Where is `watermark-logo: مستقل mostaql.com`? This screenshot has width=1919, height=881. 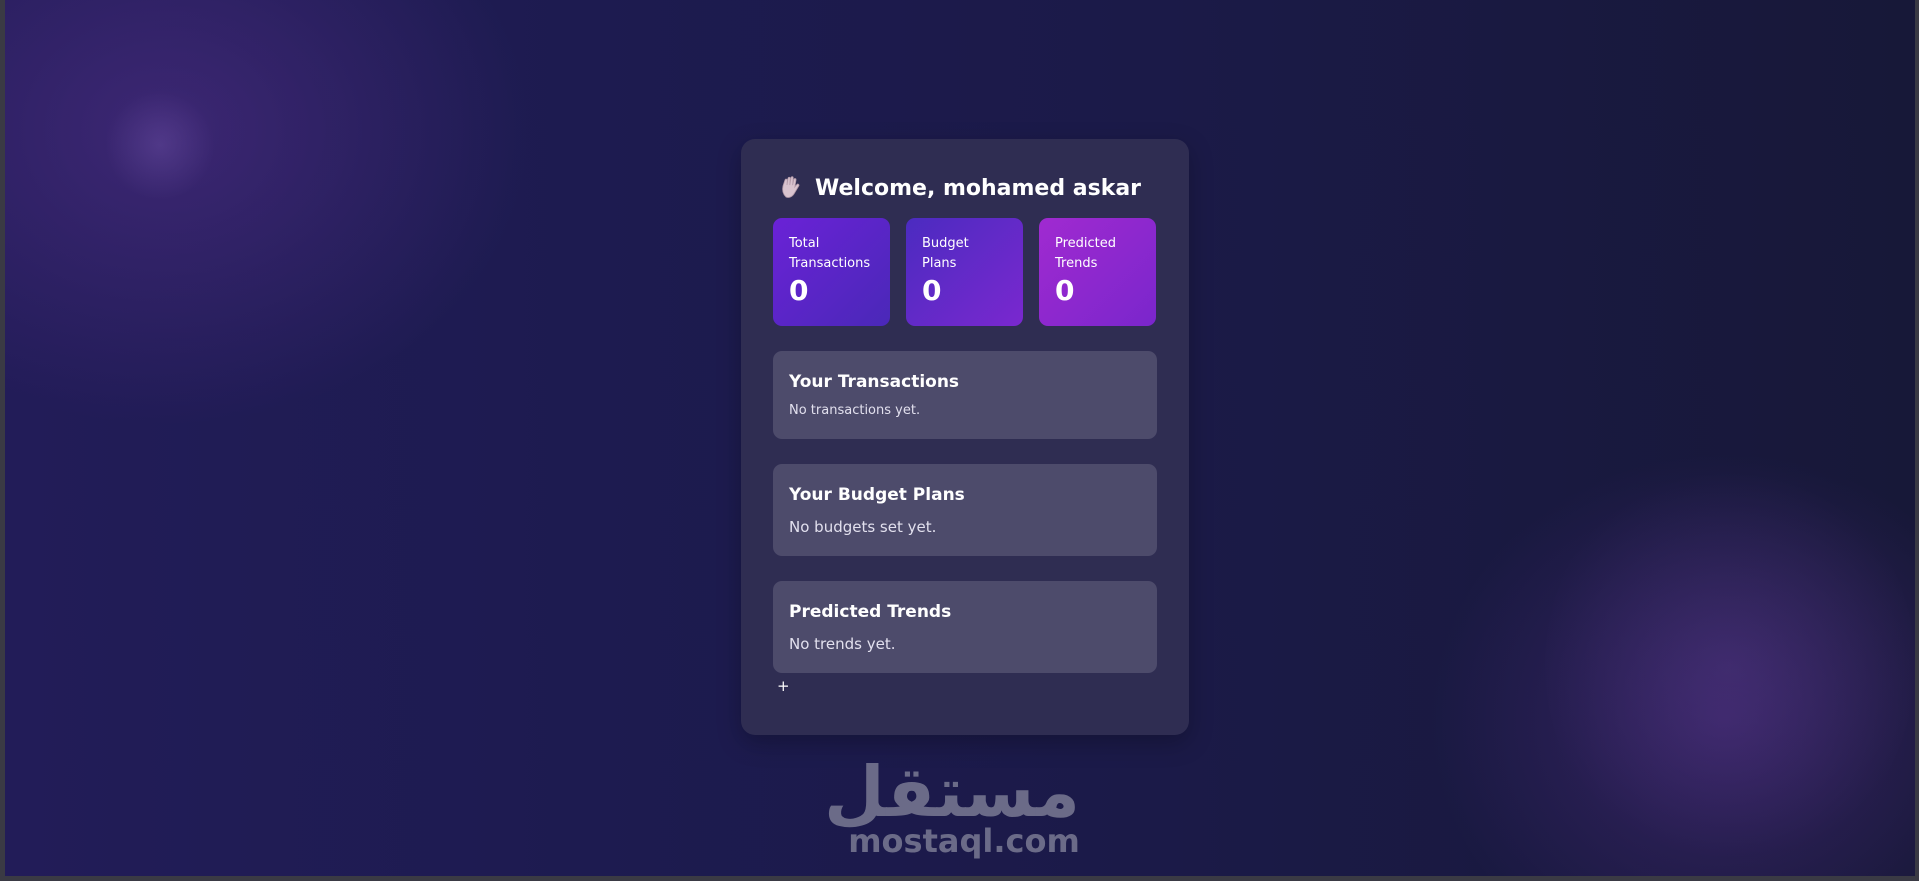
watermark-logo: مستقل mostaql.com is located at coordinates (951, 805).